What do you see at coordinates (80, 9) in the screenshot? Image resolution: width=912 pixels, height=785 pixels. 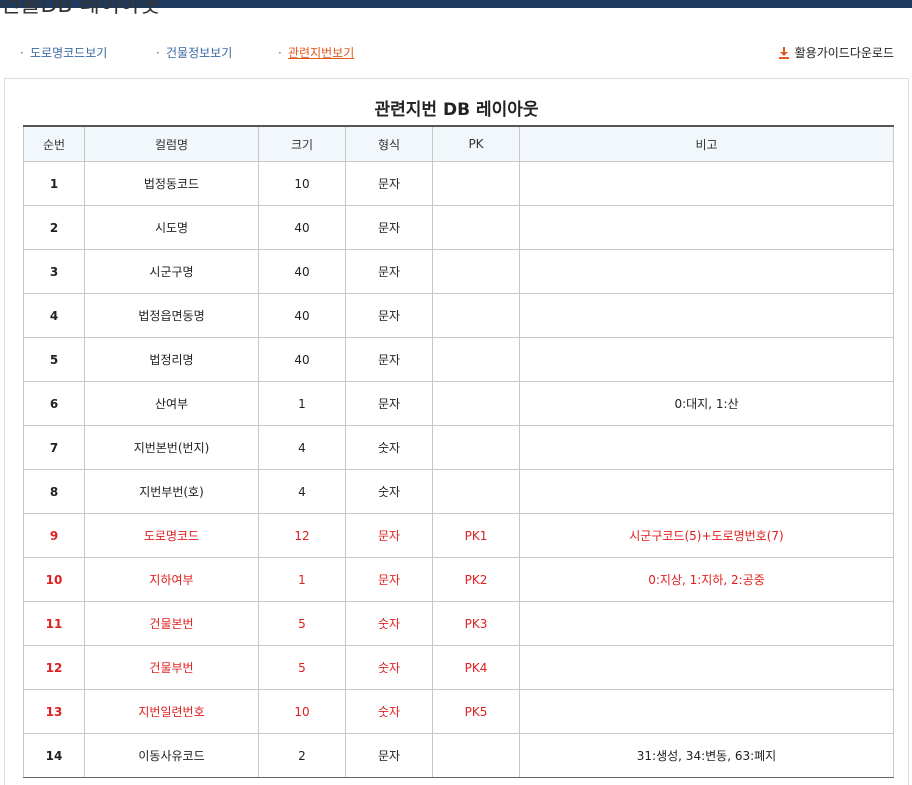 I see `page-title: 건물DB 레이아웃` at bounding box center [80, 9].